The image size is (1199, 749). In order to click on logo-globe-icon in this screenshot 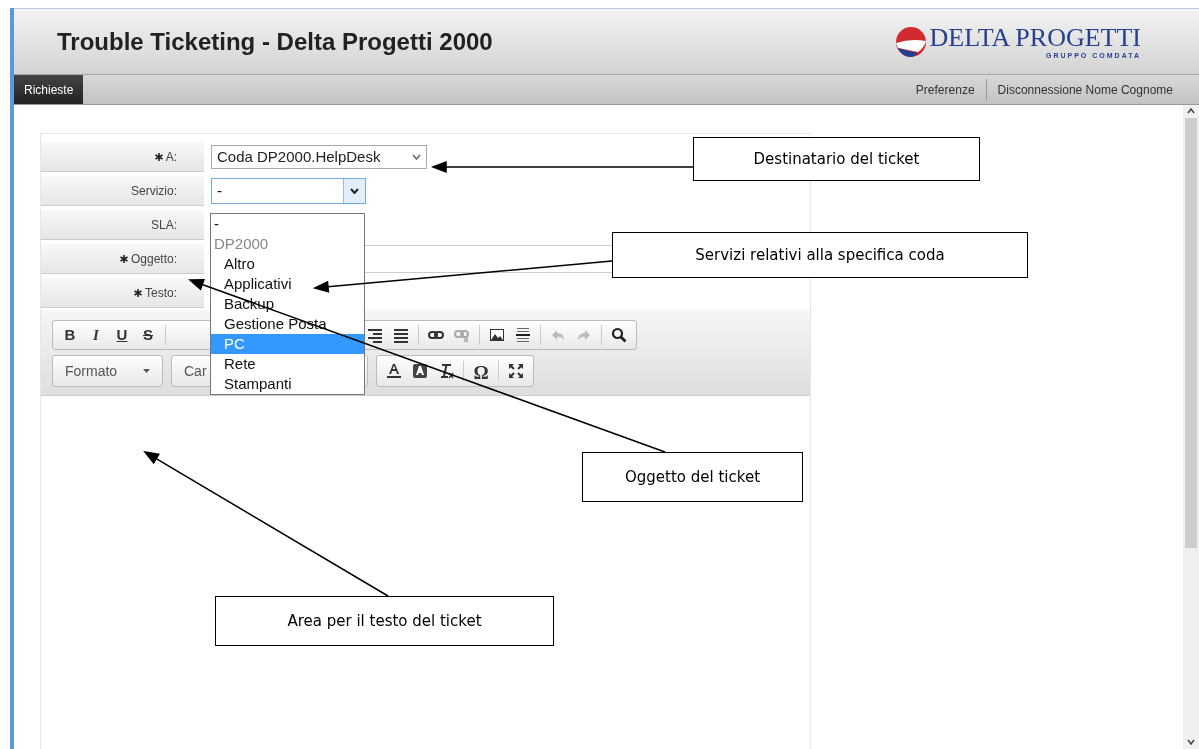, I will do `click(910, 41)`.